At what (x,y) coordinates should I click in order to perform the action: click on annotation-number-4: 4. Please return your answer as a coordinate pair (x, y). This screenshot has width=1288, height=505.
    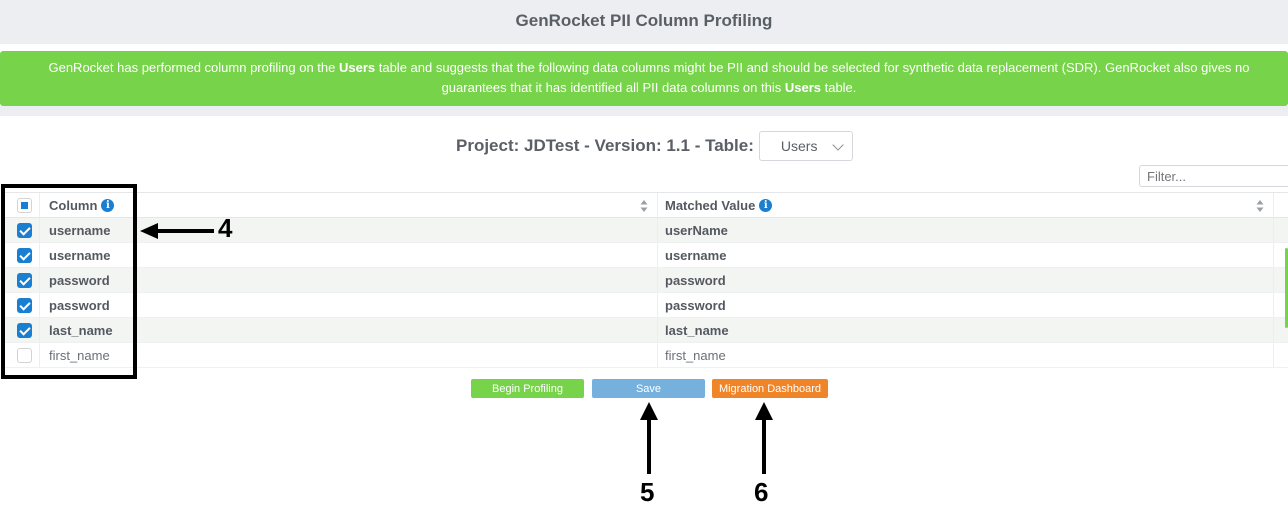
    Looking at the image, I should click on (225, 228).